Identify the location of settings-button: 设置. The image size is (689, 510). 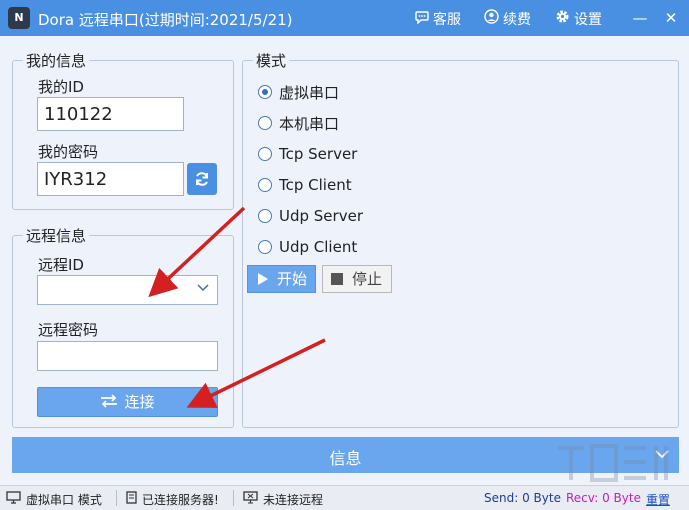
(578, 19).